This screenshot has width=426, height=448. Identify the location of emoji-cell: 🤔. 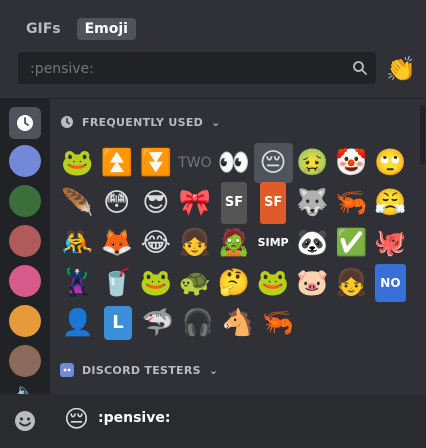
(233, 283).